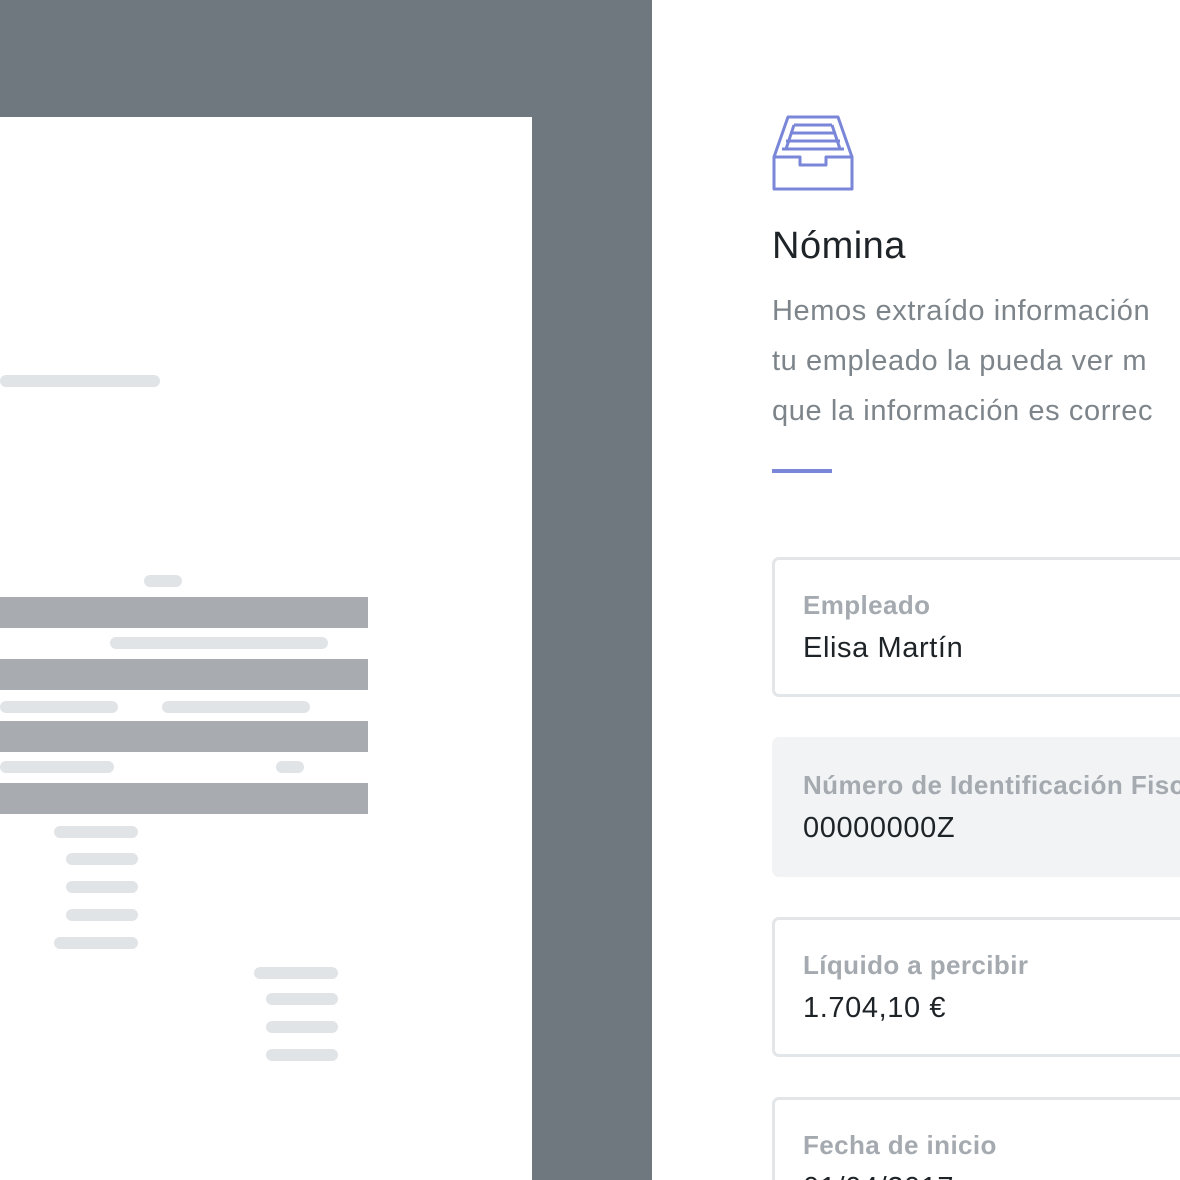  Describe the element at coordinates (976, 807) in the screenshot. I see `tax-id-field: Número de Identificación Fisc 00000000Z` at that location.